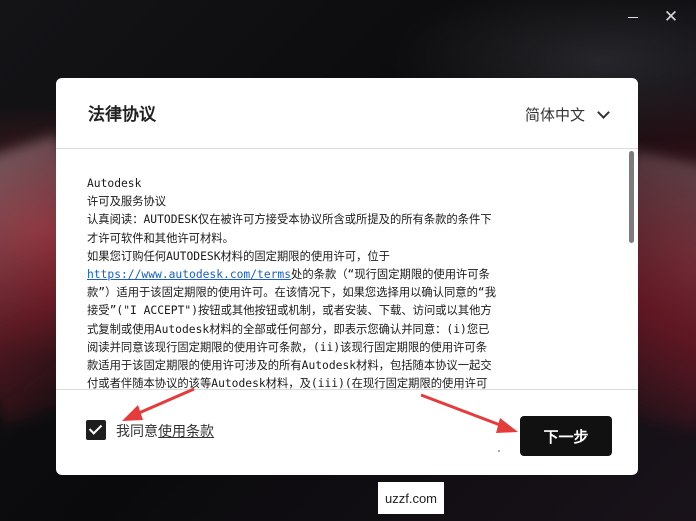  What do you see at coordinates (554, 115) in the screenshot?
I see `language-label: 简体中文` at bounding box center [554, 115].